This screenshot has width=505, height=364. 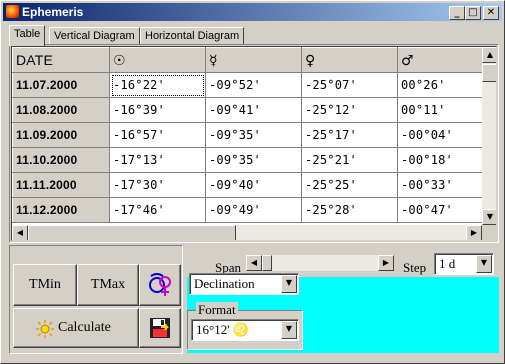 I want to click on table-cell: -25°17', so click(x=349, y=135).